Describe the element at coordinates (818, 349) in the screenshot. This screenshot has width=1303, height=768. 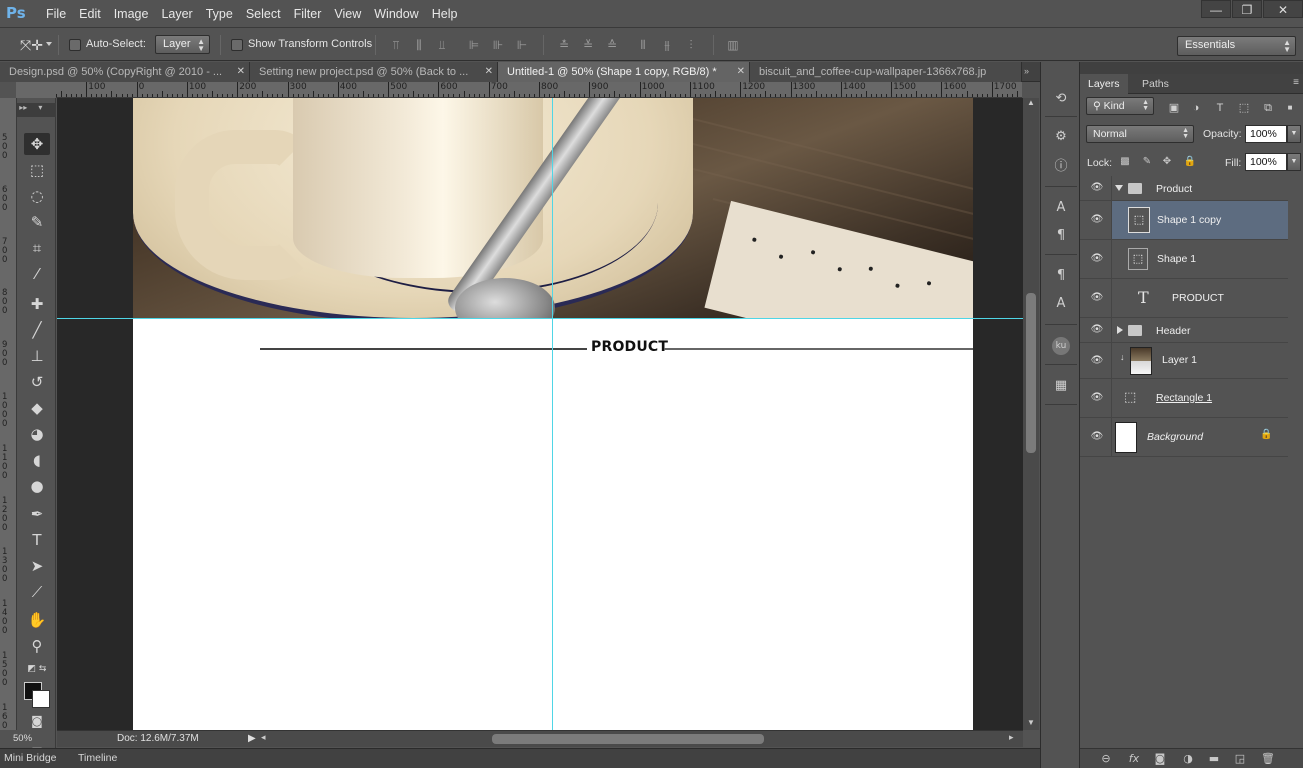
I see `shape-1-copy-line` at that location.